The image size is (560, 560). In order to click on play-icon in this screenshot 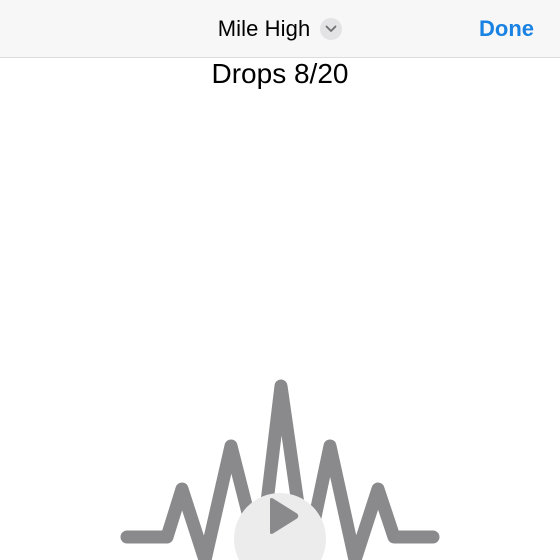, I will do `click(284, 516)`.